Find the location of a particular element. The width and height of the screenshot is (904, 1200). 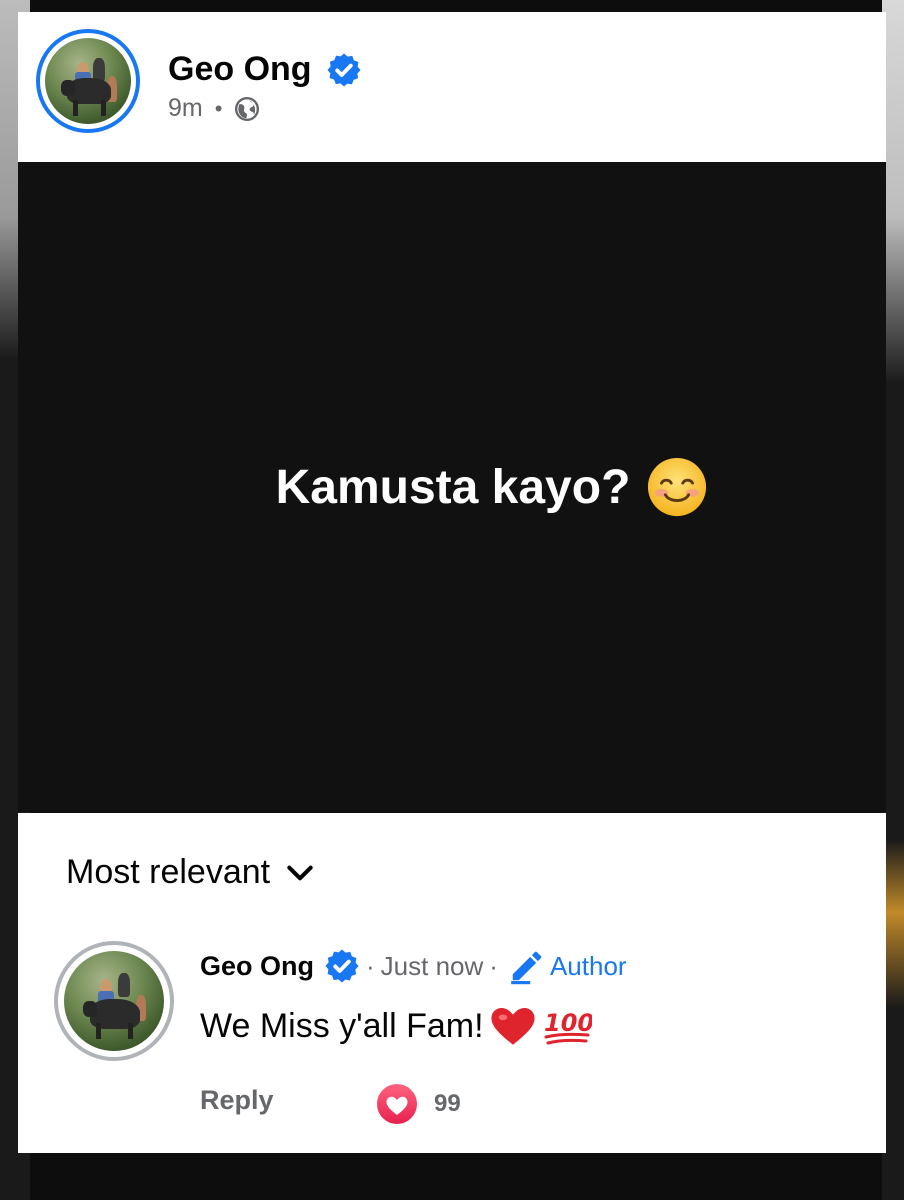

love-reaction-icon is located at coordinates (397, 1104).